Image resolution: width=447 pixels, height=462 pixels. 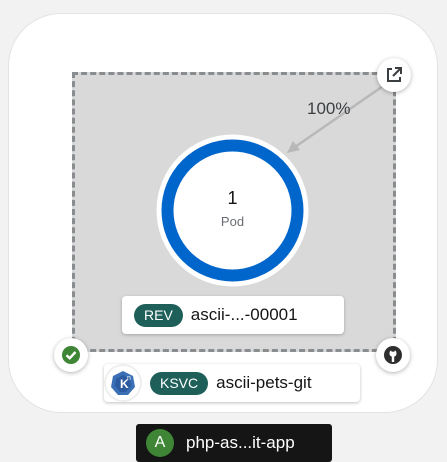 I want to click on pod-ring: 1 Pod, so click(x=232, y=210).